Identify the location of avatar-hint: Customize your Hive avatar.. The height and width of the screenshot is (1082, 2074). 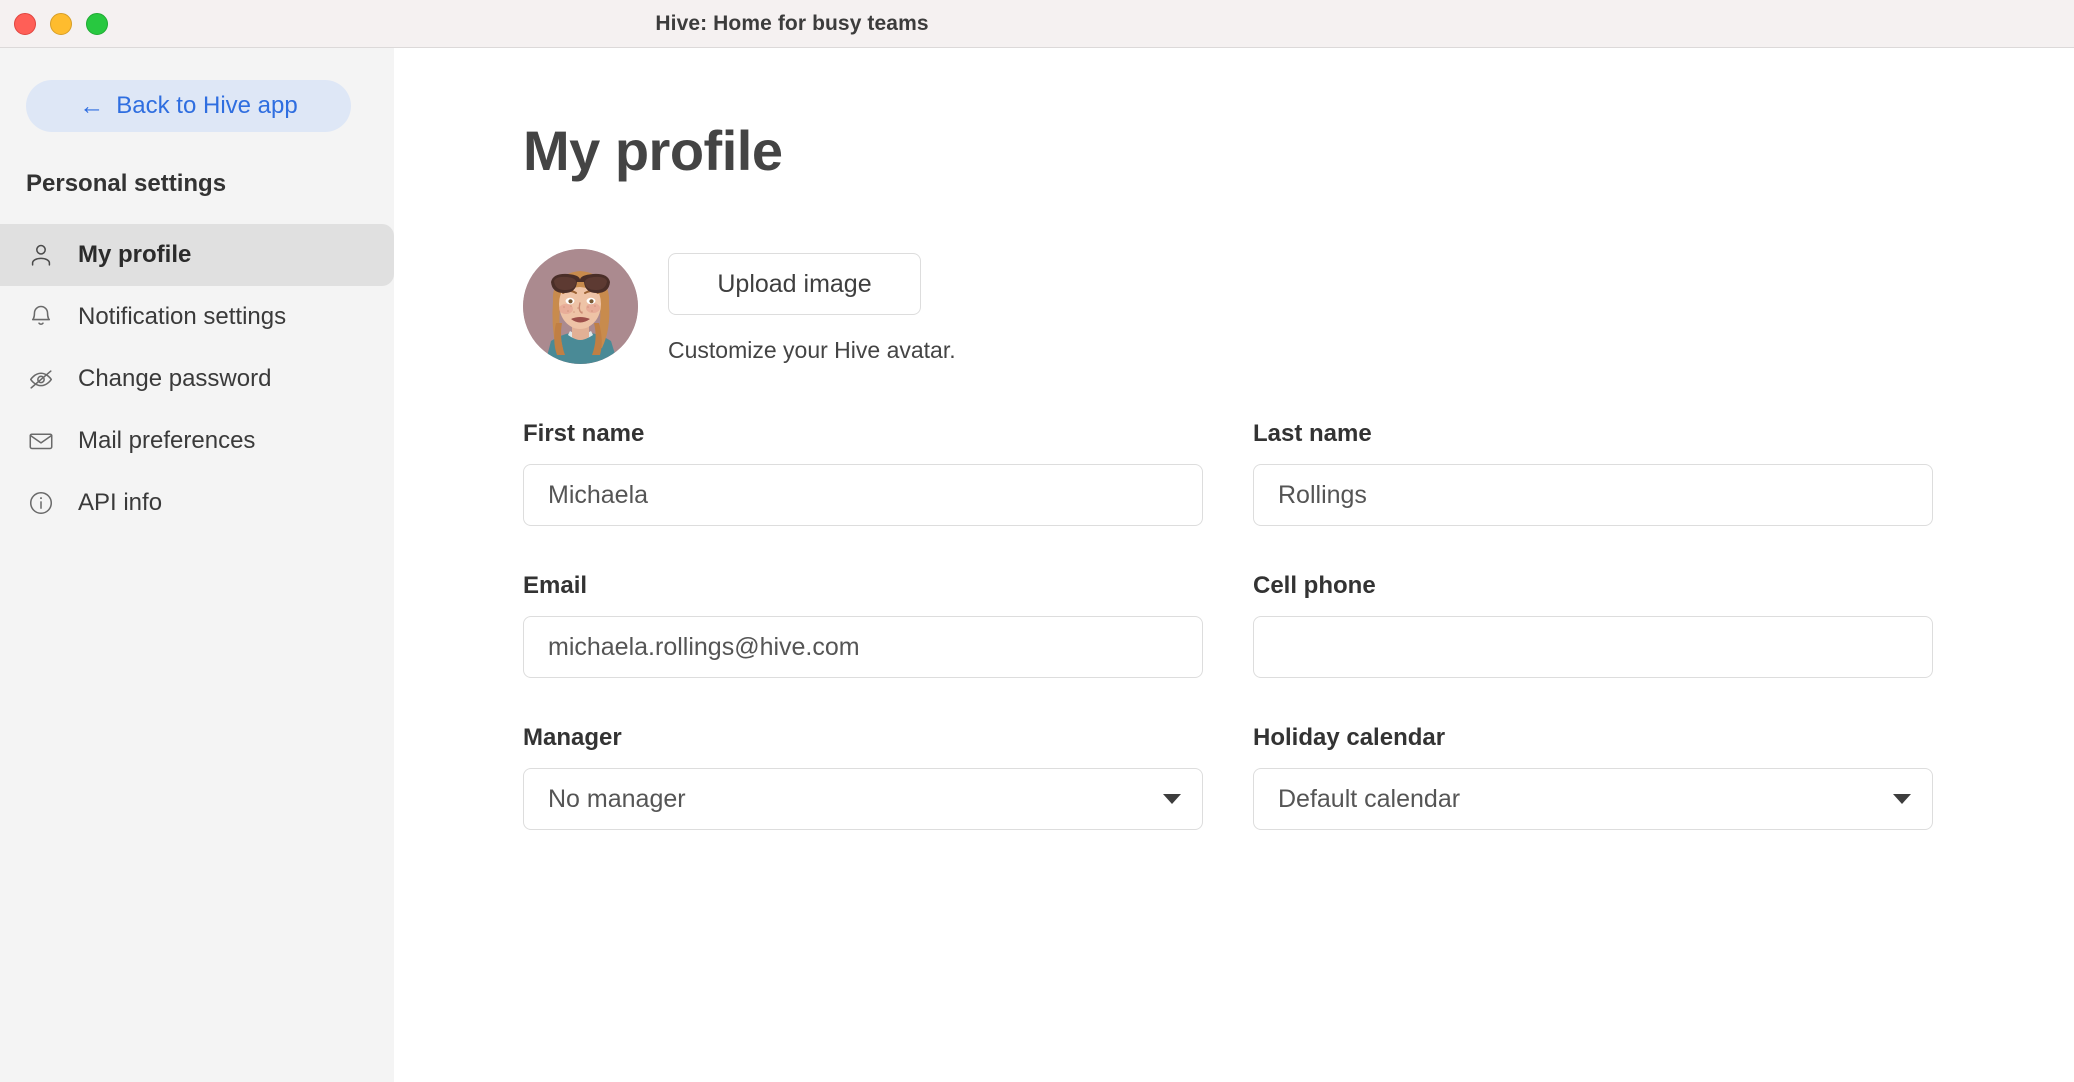
(812, 350).